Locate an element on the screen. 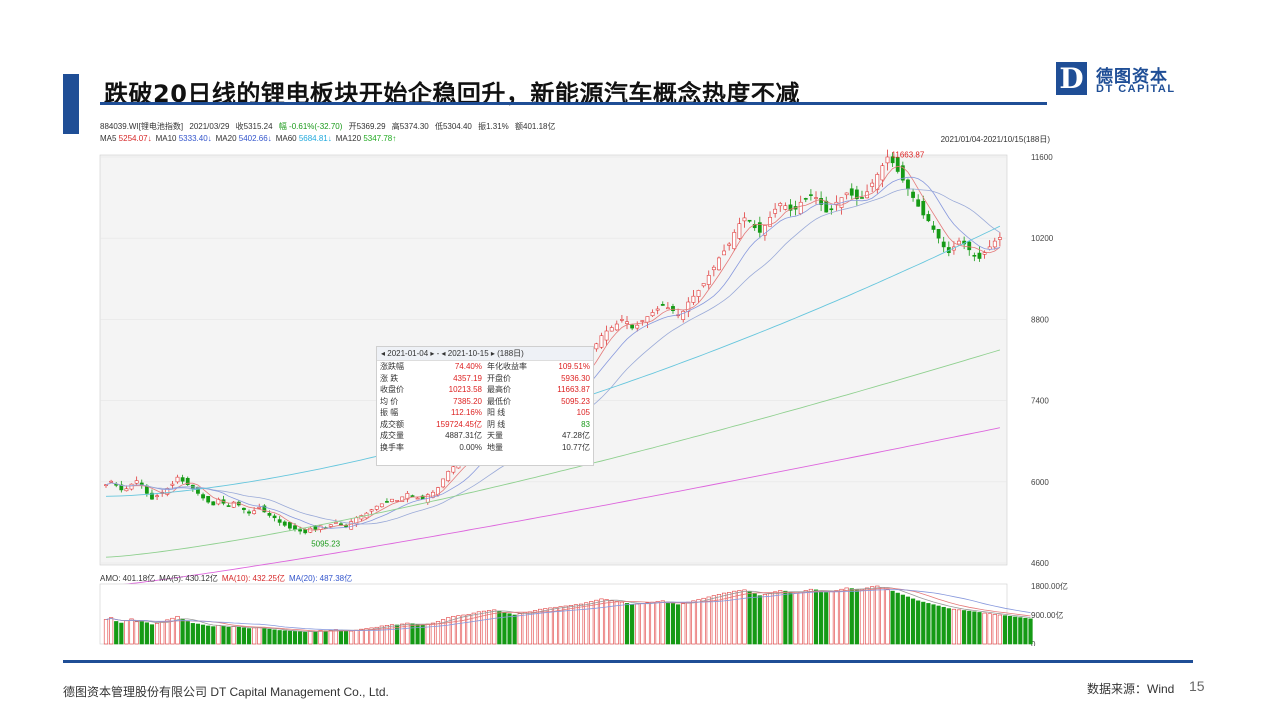 This screenshot has width=1280, height=720. stats-v1: 7385.20 is located at coordinates (467, 401).